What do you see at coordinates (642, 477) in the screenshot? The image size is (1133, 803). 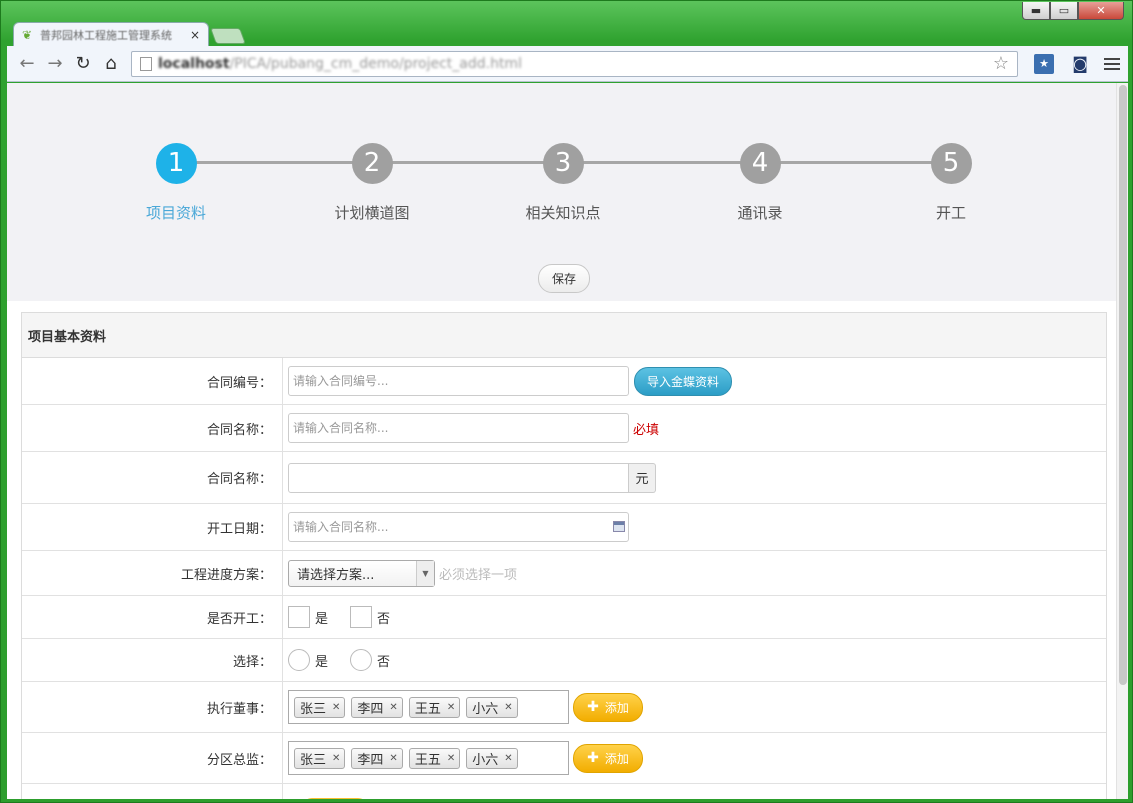 I see `currency-addon: 元` at bounding box center [642, 477].